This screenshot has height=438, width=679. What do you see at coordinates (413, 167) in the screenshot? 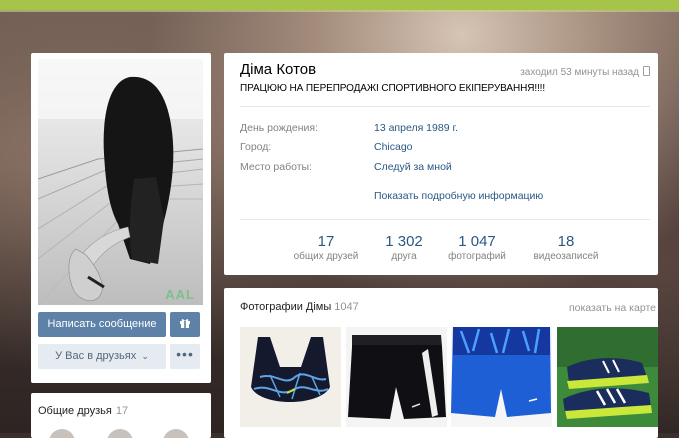
I see `workplace-value: Следуй за мной` at bounding box center [413, 167].